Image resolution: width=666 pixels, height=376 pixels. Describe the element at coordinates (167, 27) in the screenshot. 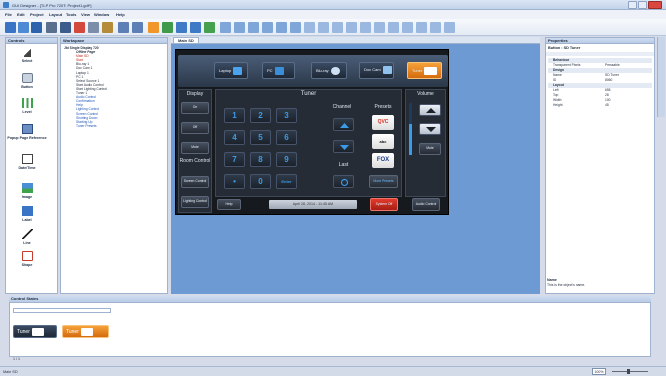

I see `build-icon` at that location.